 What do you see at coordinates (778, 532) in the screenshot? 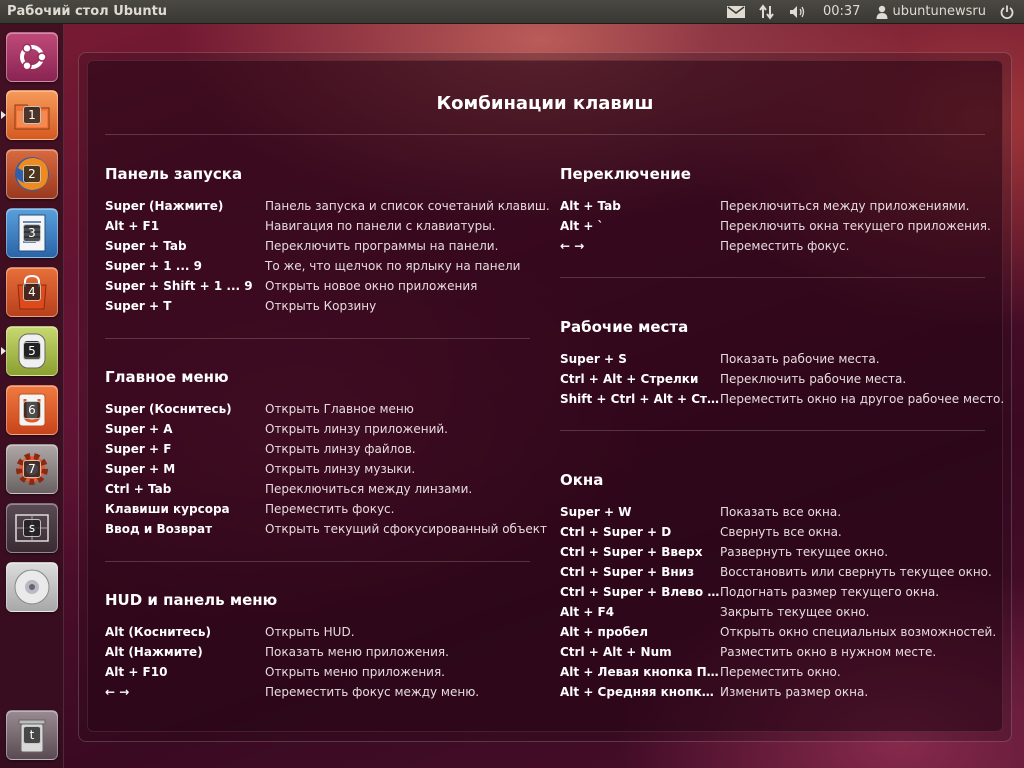
I see `shortcut-row: Ctrl + Super + D Свернуть все окна.` at bounding box center [778, 532].